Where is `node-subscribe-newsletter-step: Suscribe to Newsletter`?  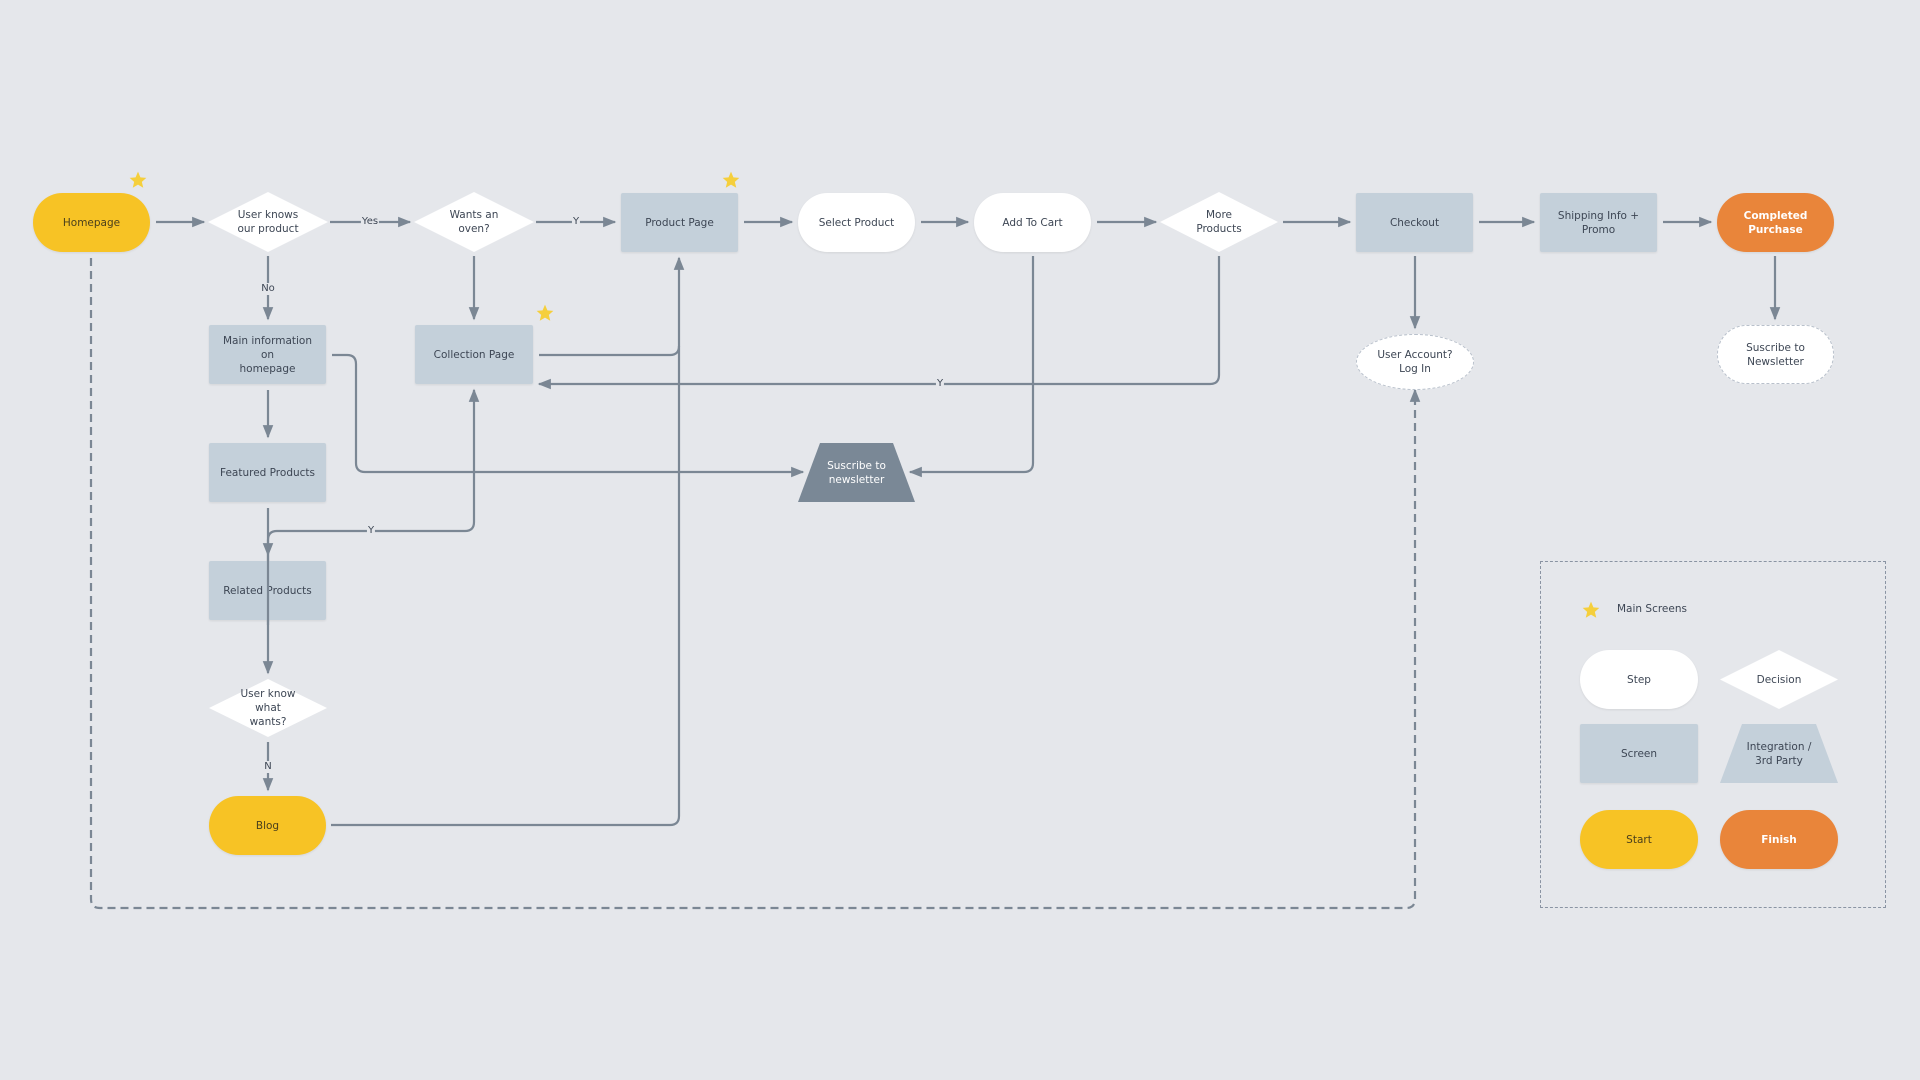
node-subscribe-newsletter-step: Suscribe to Newsletter is located at coordinates (1775, 354).